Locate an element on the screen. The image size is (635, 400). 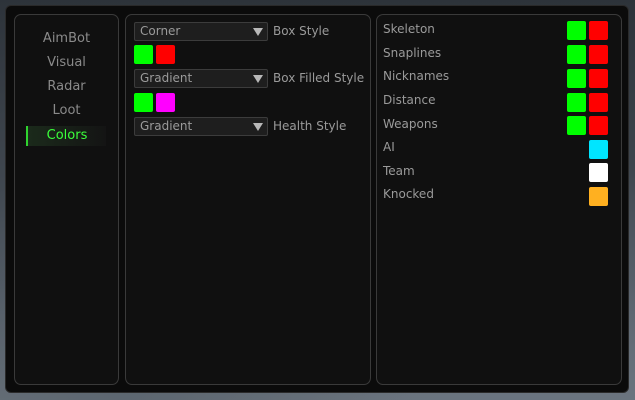
box-filled-style-value: Gradient is located at coordinates (166, 78).